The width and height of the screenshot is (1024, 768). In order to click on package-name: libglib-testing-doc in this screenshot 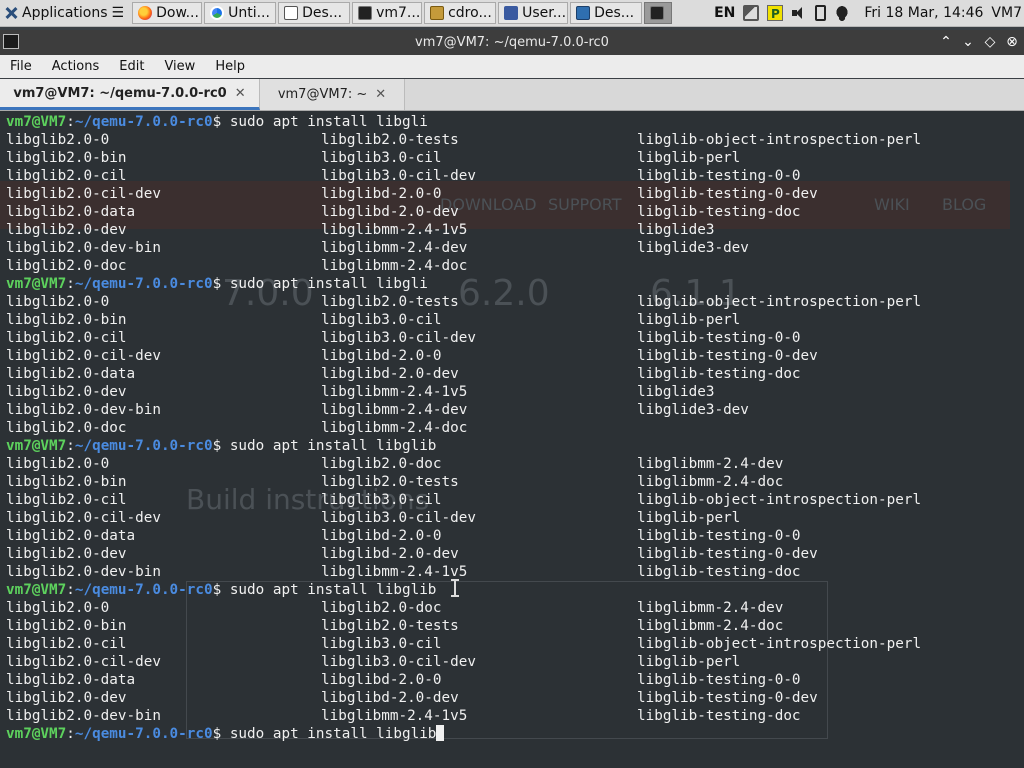, I will do `click(719, 716)`.